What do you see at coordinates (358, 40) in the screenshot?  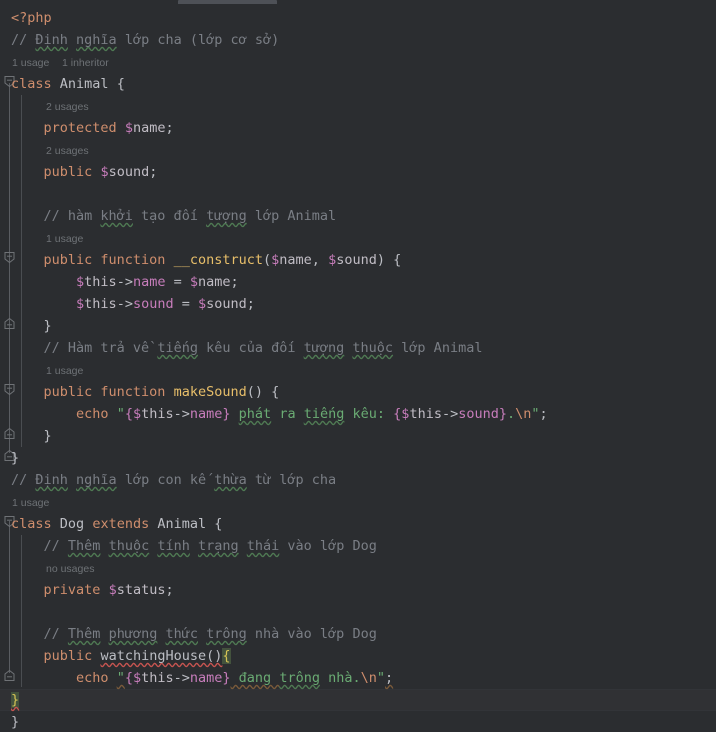 I see `code-line: // Định nghĩa lớp cha (lớp cơ sở)` at bounding box center [358, 40].